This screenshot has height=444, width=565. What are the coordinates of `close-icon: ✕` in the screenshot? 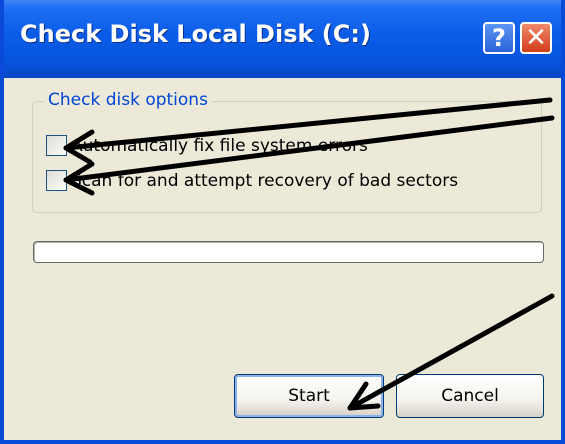 It's located at (536, 38).